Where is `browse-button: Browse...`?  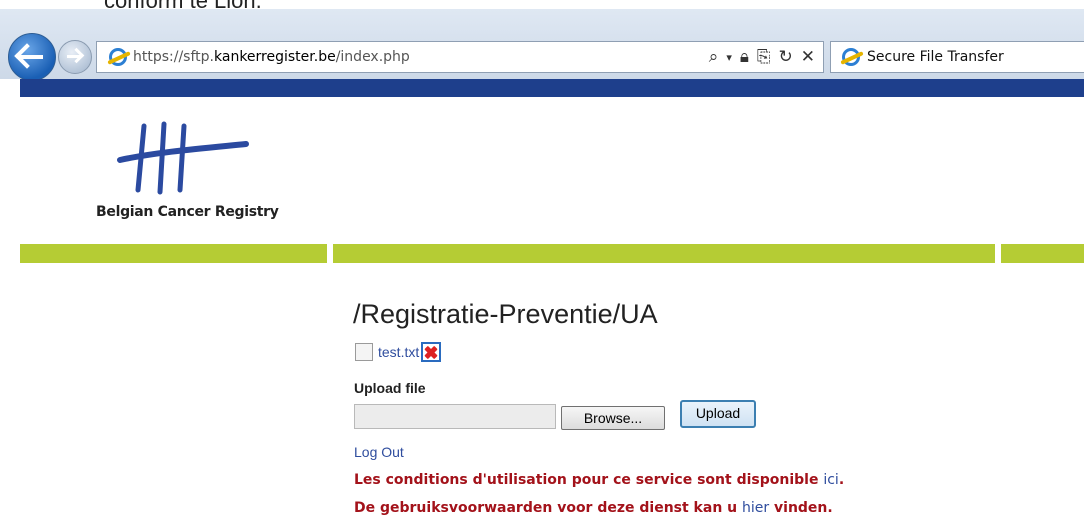
browse-button: Browse... is located at coordinates (613, 418).